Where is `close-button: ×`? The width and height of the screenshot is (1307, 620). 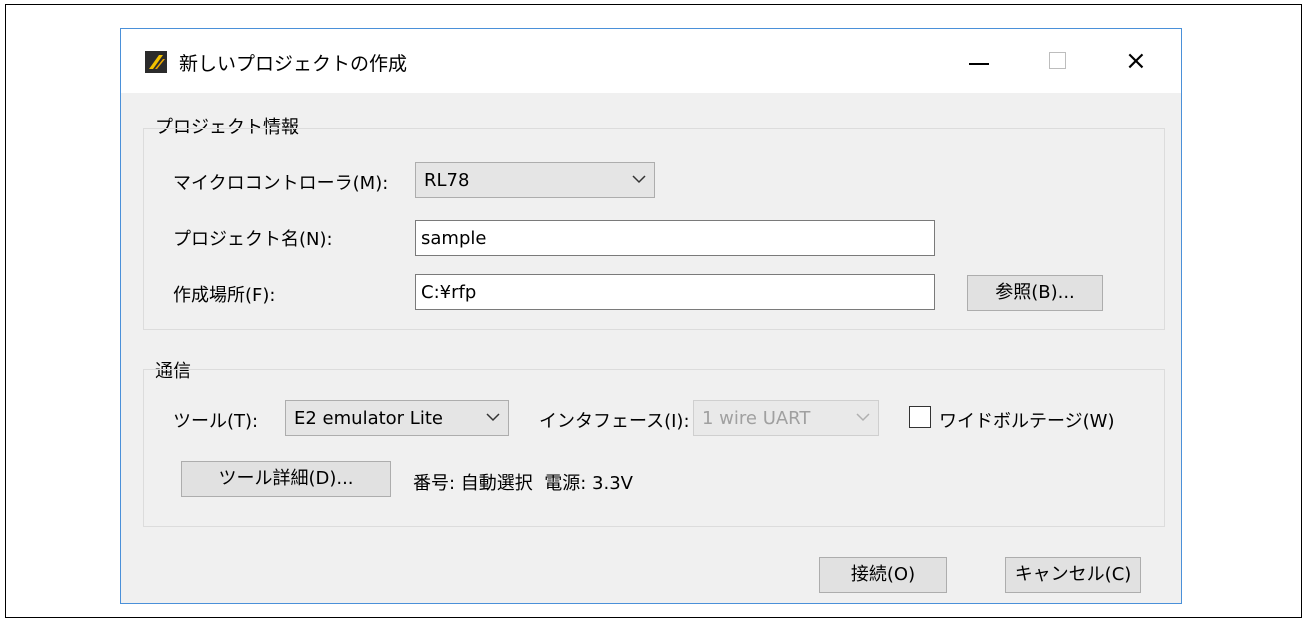
close-button: × is located at coordinates (1139, 61).